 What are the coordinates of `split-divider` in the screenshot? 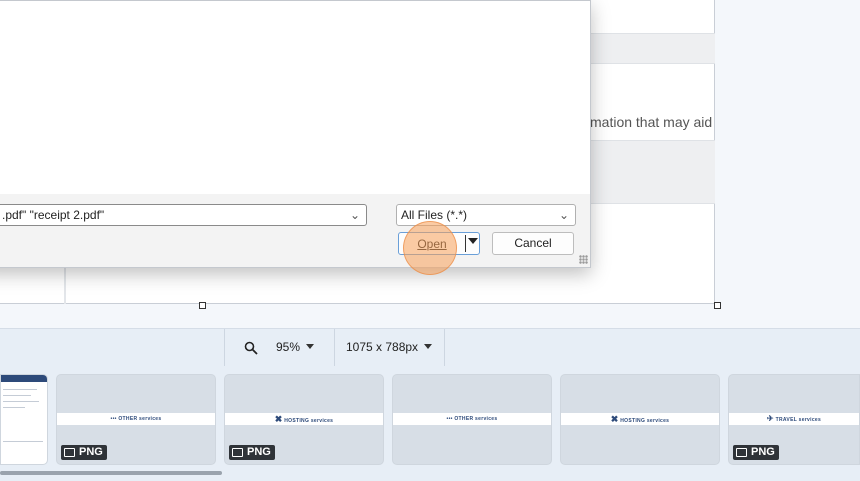 It's located at (465, 243).